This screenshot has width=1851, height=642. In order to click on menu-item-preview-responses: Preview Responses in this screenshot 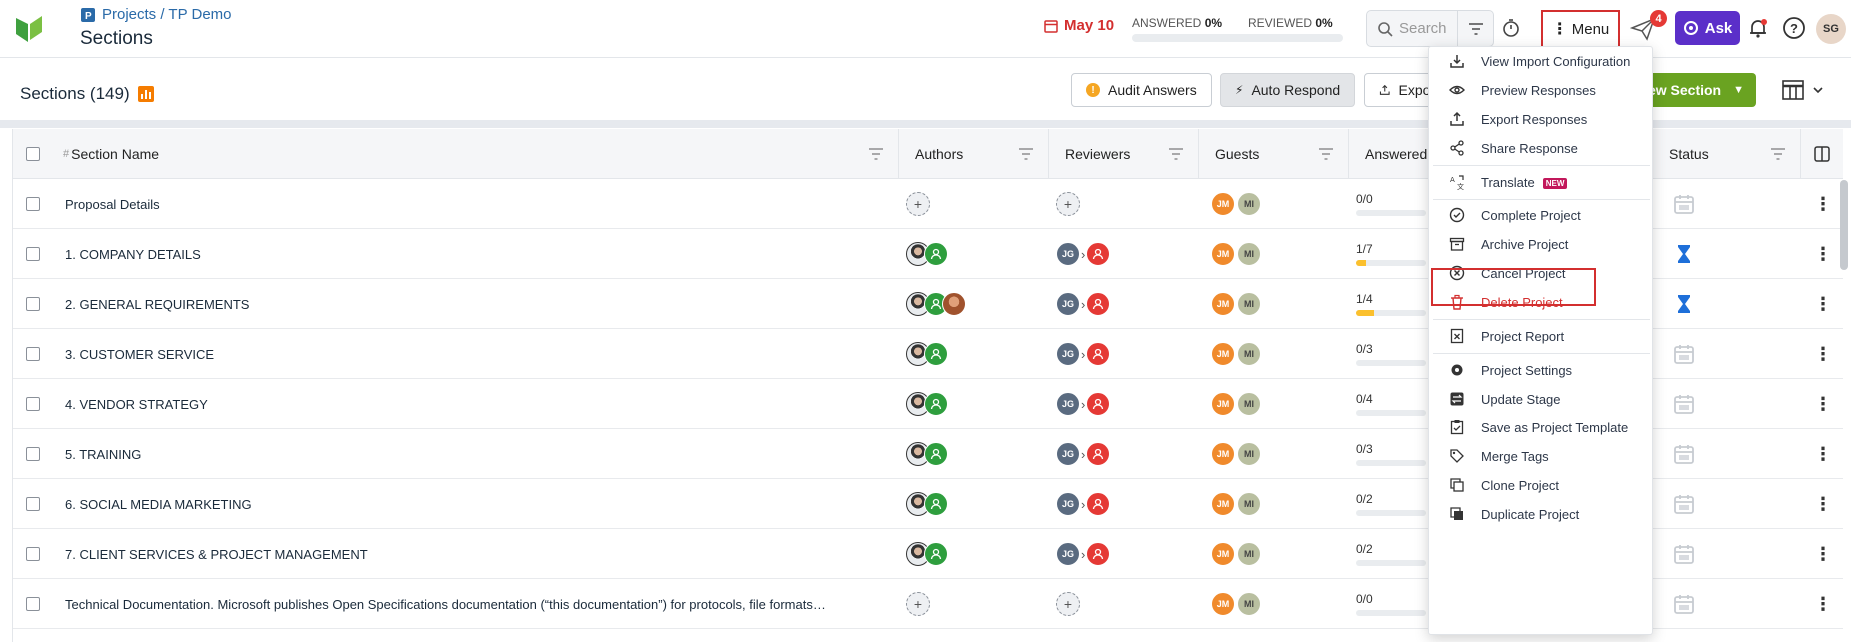, I will do `click(1541, 90)`.